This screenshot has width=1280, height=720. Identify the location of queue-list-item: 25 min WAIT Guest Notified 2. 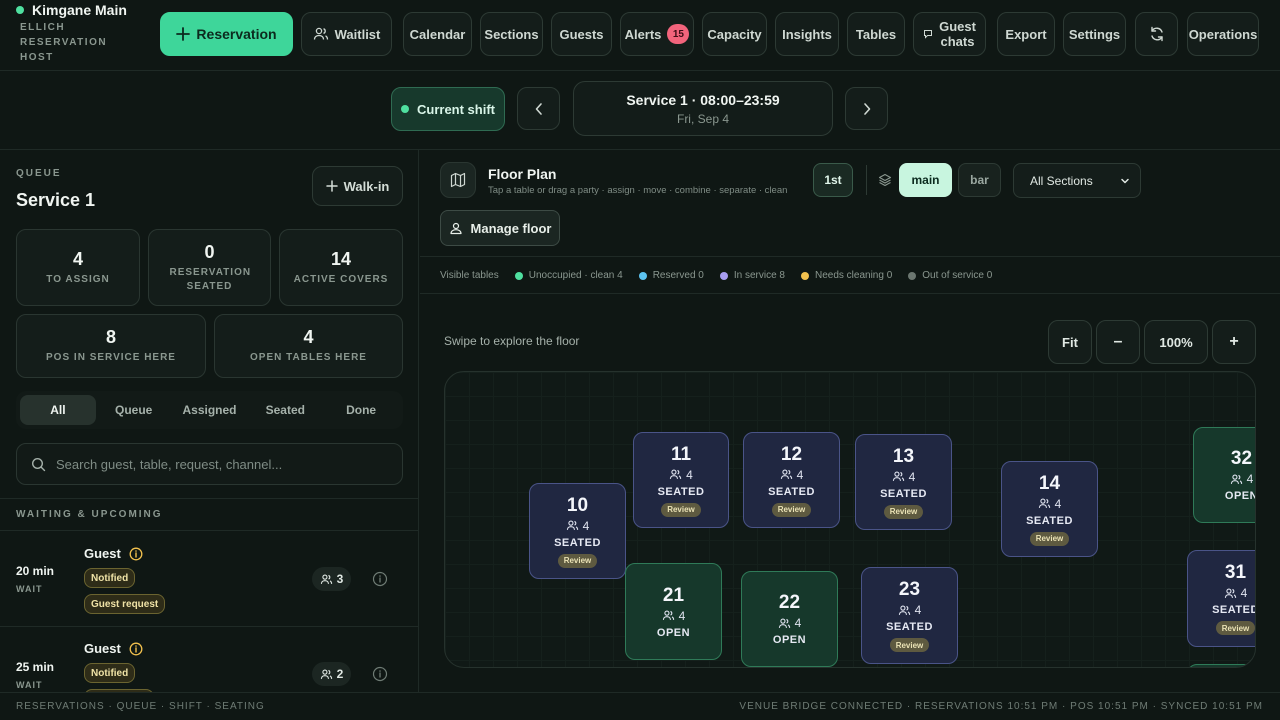
(209, 659).